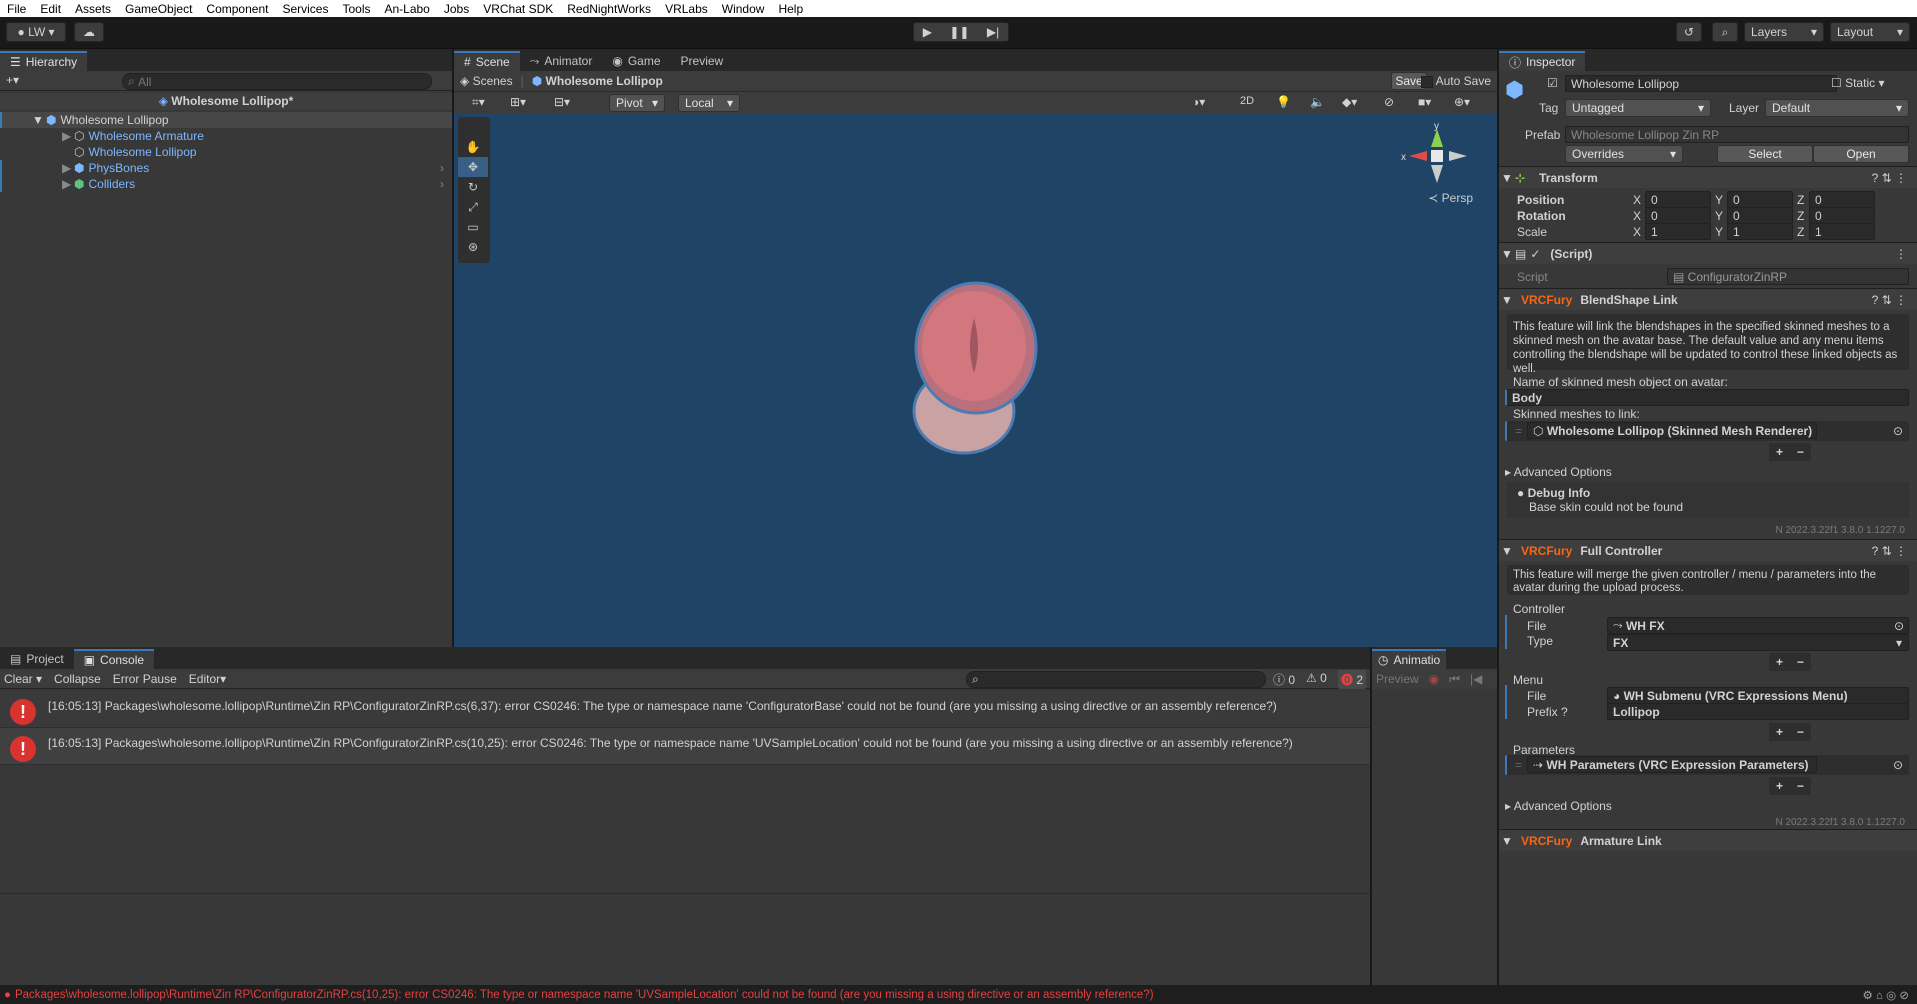 The width and height of the screenshot is (1917, 1004). What do you see at coordinates (1788, 276) in the screenshot?
I see `script-field: ▤ ConfiguratorZinRP` at bounding box center [1788, 276].